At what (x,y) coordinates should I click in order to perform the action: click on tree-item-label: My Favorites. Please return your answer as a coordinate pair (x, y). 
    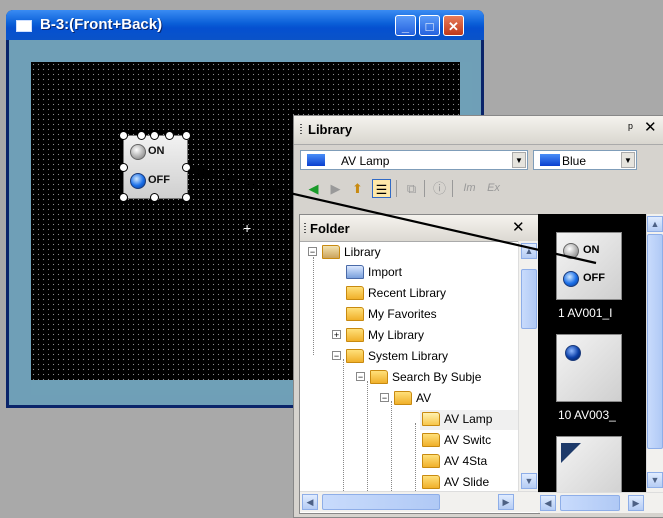
    Looking at the image, I should click on (402, 314).